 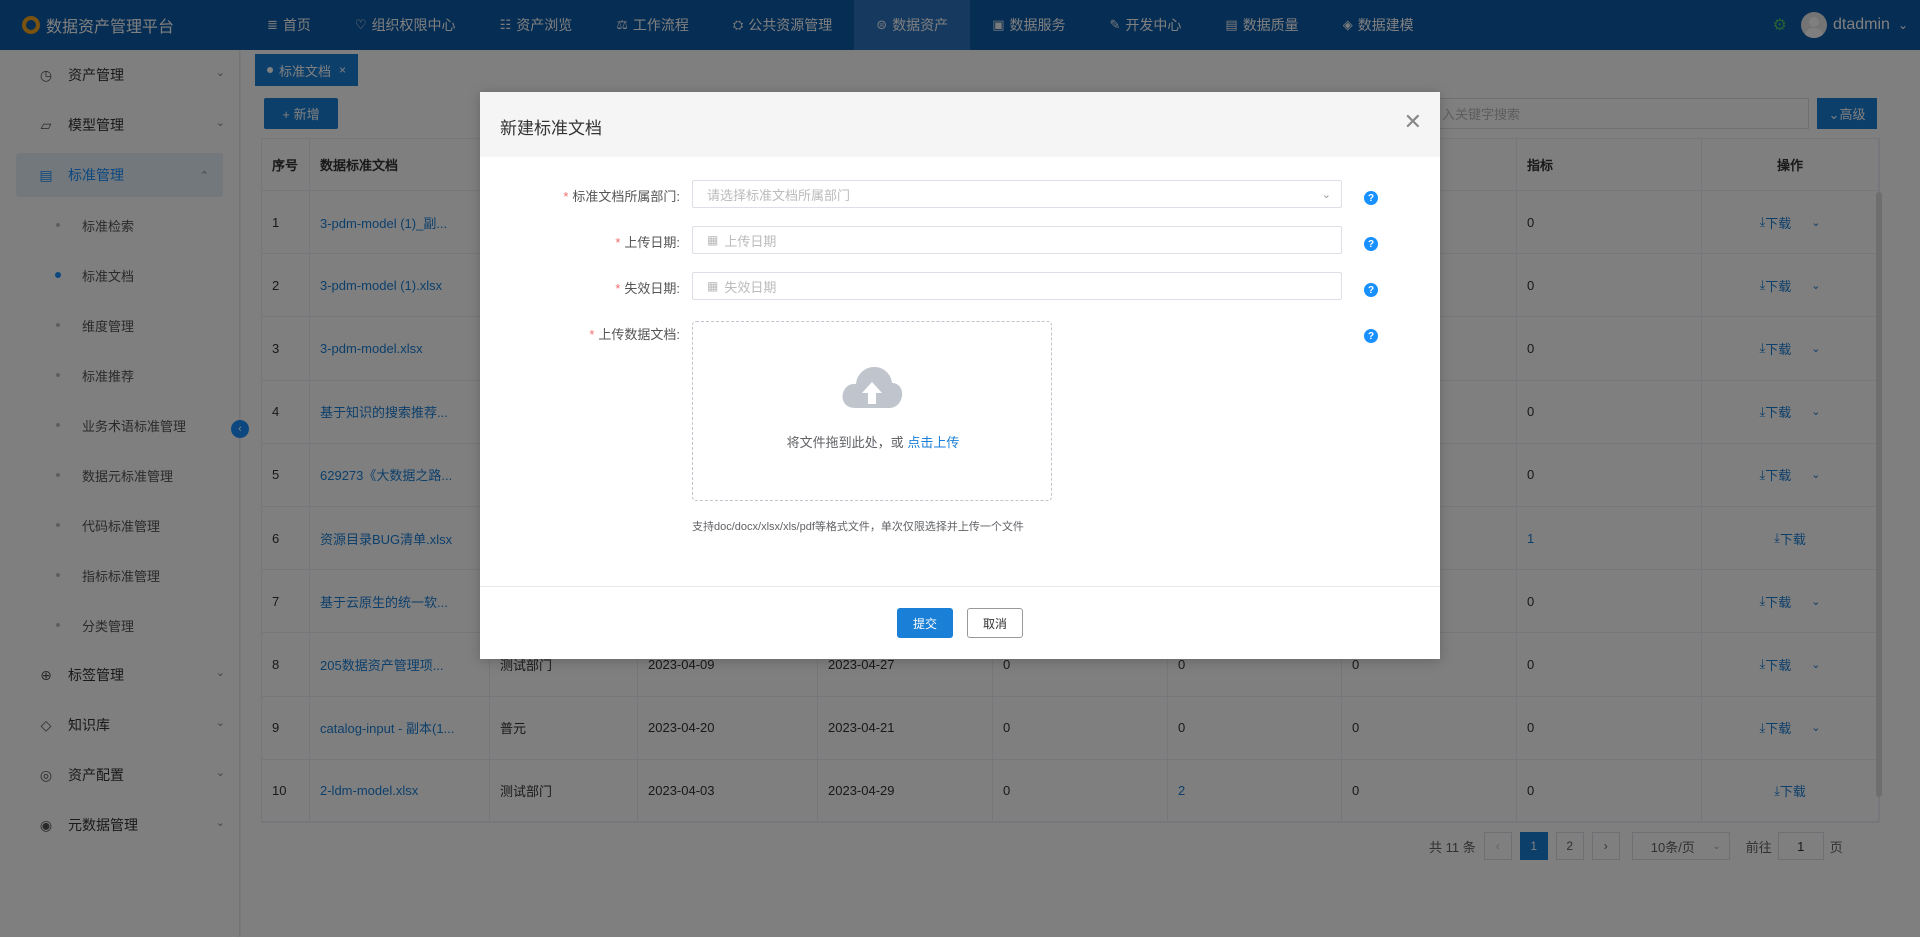 What do you see at coordinates (960, 586) in the screenshot?
I see `dialog-divider` at bounding box center [960, 586].